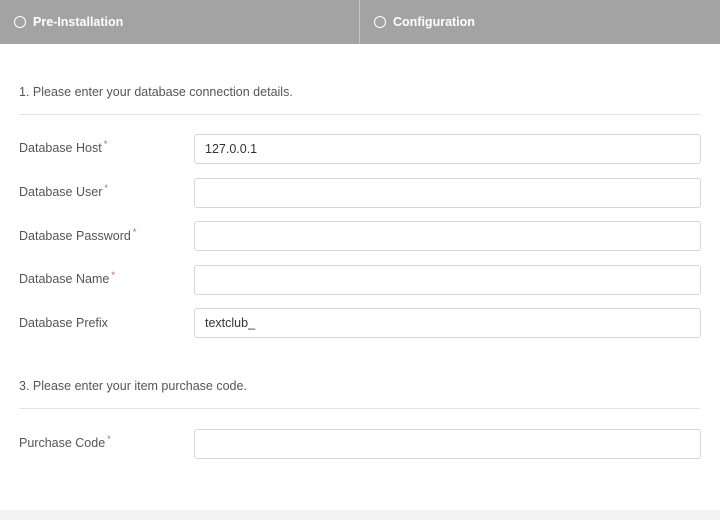 Image resolution: width=720 pixels, height=520 pixels. I want to click on step-configuration: Configuration, so click(540, 22).